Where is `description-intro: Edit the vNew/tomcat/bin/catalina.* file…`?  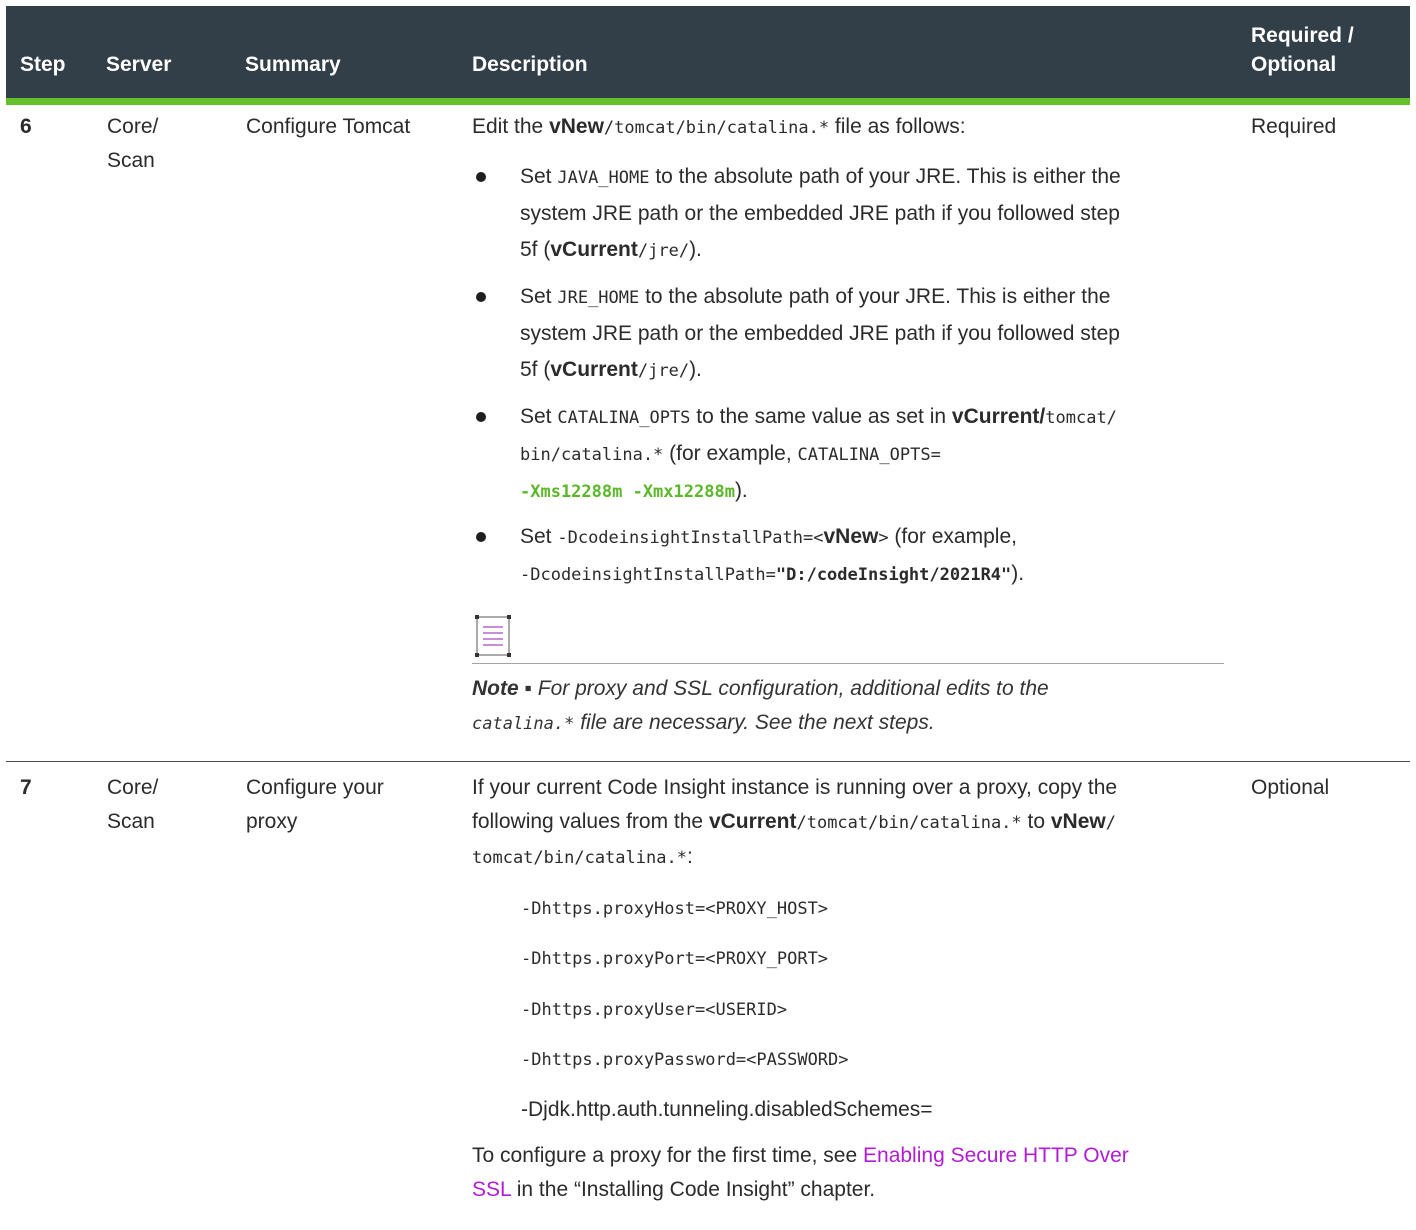 description-intro: Edit the vNew/tomcat/bin/catalina.* file… is located at coordinates (719, 126).